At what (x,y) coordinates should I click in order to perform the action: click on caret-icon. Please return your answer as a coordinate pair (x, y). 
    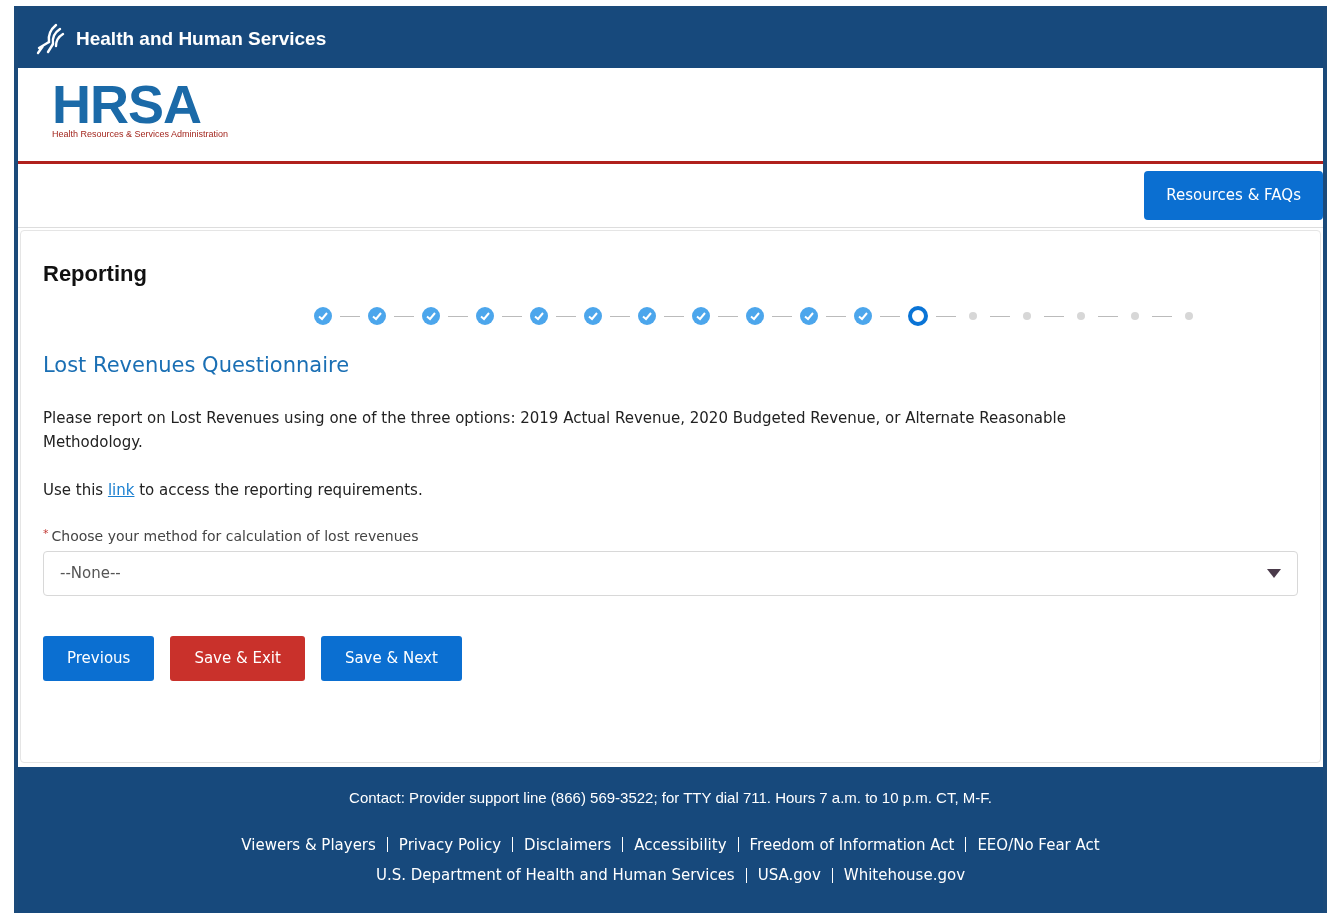
    Looking at the image, I should click on (1274, 573).